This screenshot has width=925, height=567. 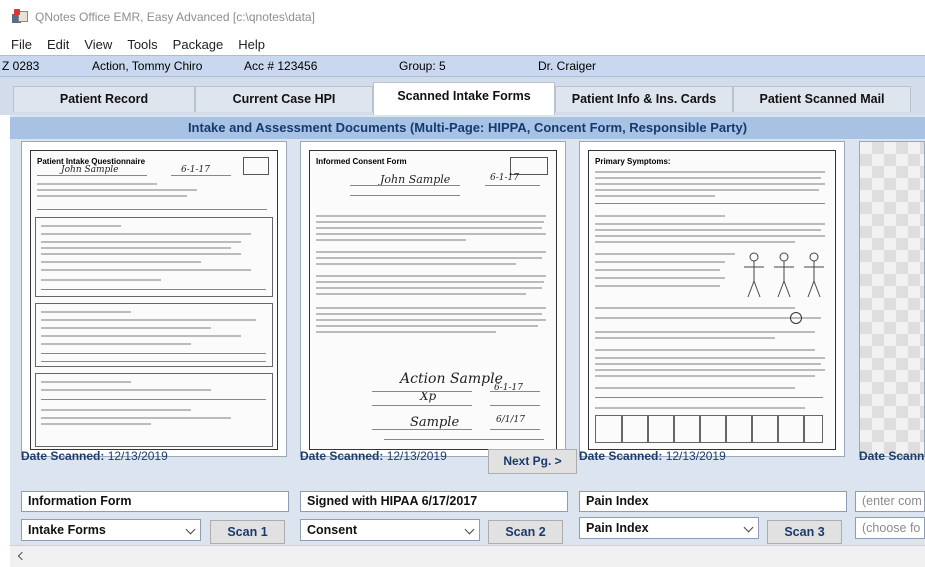 I want to click on horizontal-scrollbar, so click(x=467, y=556).